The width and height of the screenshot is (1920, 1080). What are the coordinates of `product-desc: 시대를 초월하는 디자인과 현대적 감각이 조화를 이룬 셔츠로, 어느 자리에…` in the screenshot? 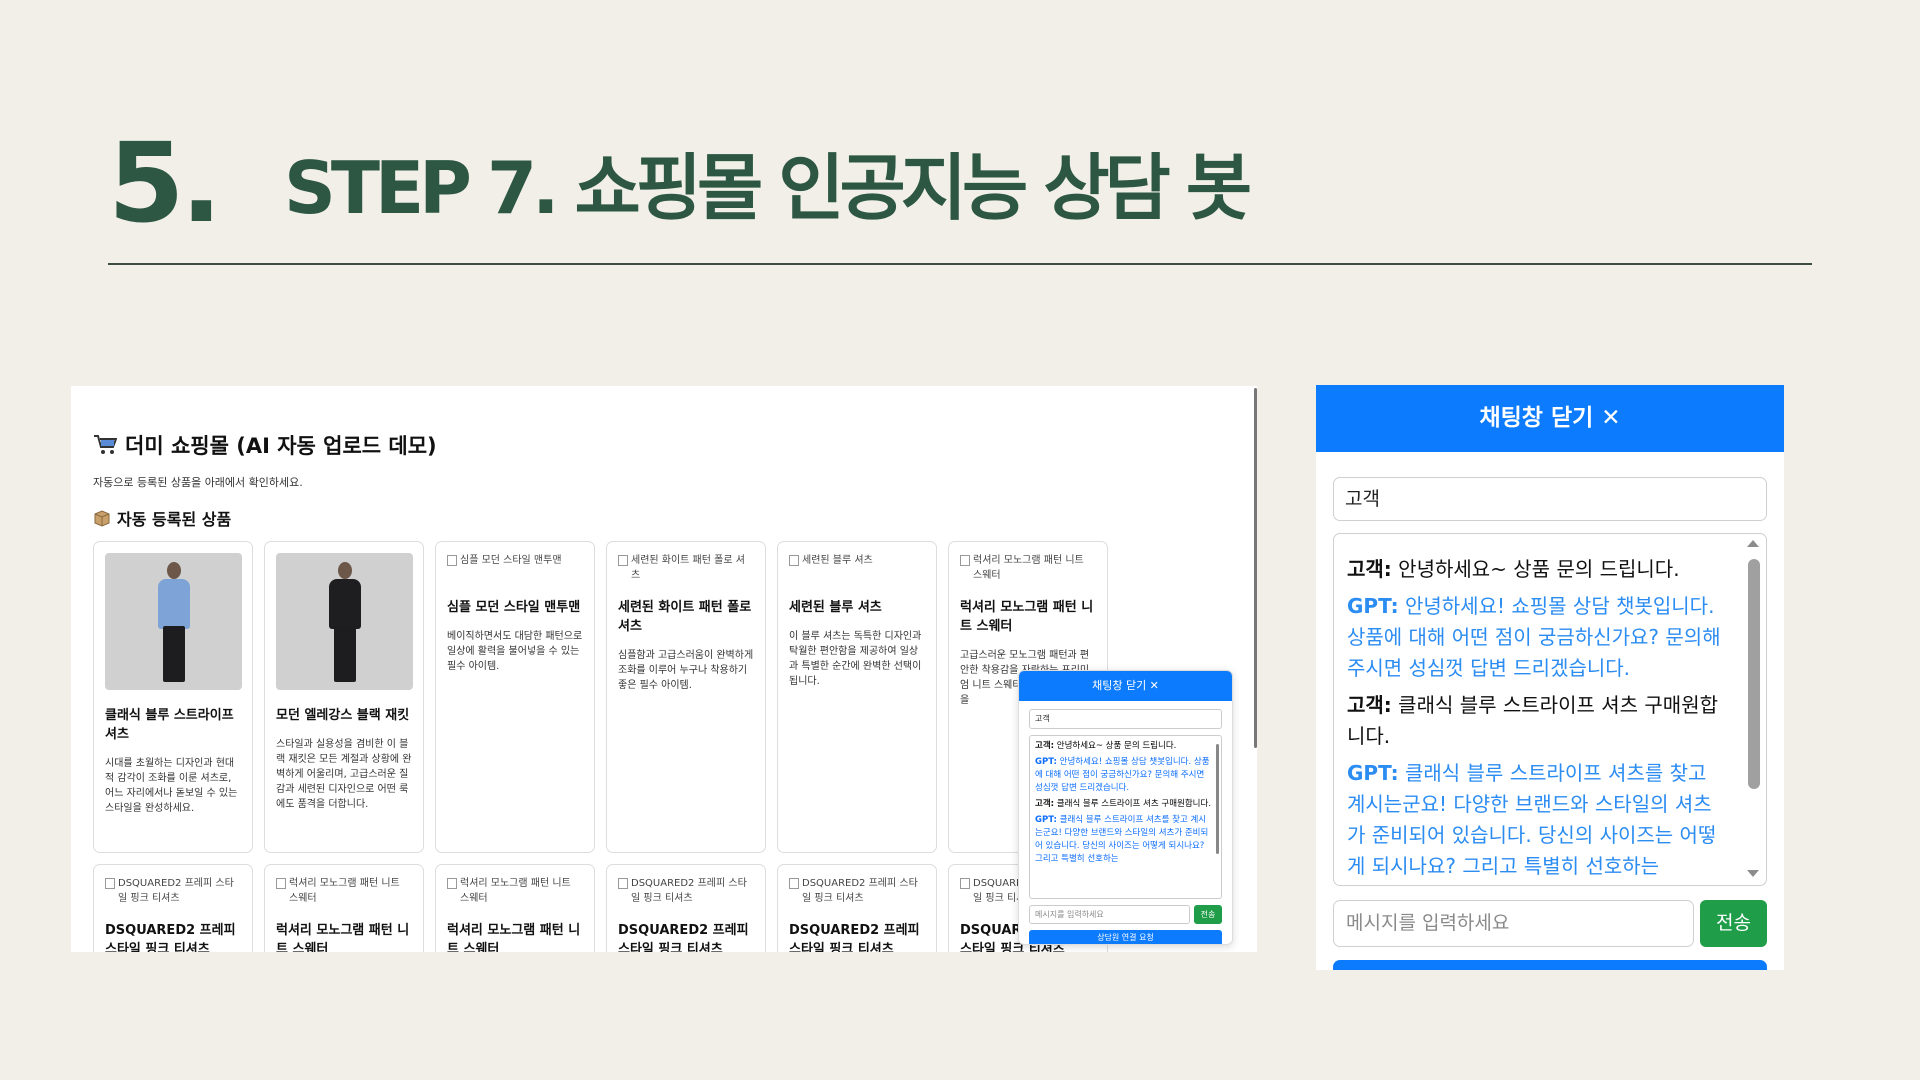 It's located at (171, 786).